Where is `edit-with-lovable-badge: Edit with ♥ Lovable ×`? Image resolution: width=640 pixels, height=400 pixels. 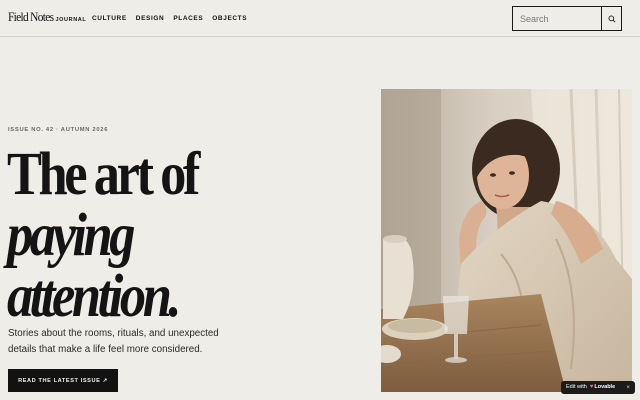 edit-with-lovable-badge: Edit with ♥ Lovable × is located at coordinates (598, 387).